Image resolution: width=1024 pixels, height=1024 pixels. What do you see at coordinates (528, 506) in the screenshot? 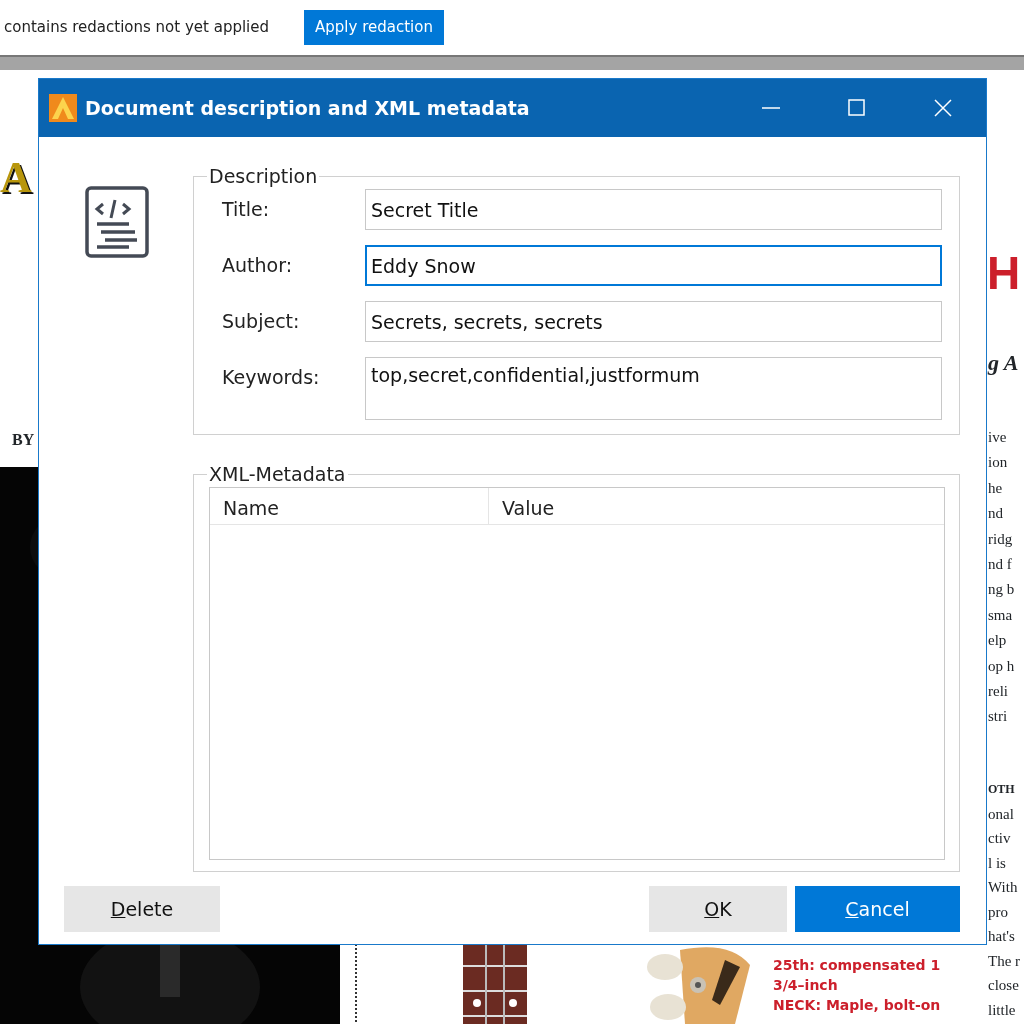
I see `column-header: Value` at bounding box center [528, 506].